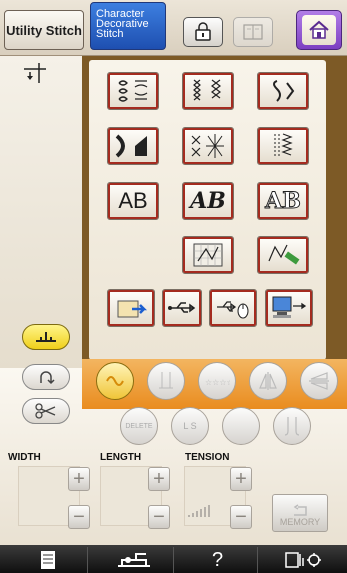 The height and width of the screenshot is (573, 347). I want to click on pocket-icon, so click(132, 309).